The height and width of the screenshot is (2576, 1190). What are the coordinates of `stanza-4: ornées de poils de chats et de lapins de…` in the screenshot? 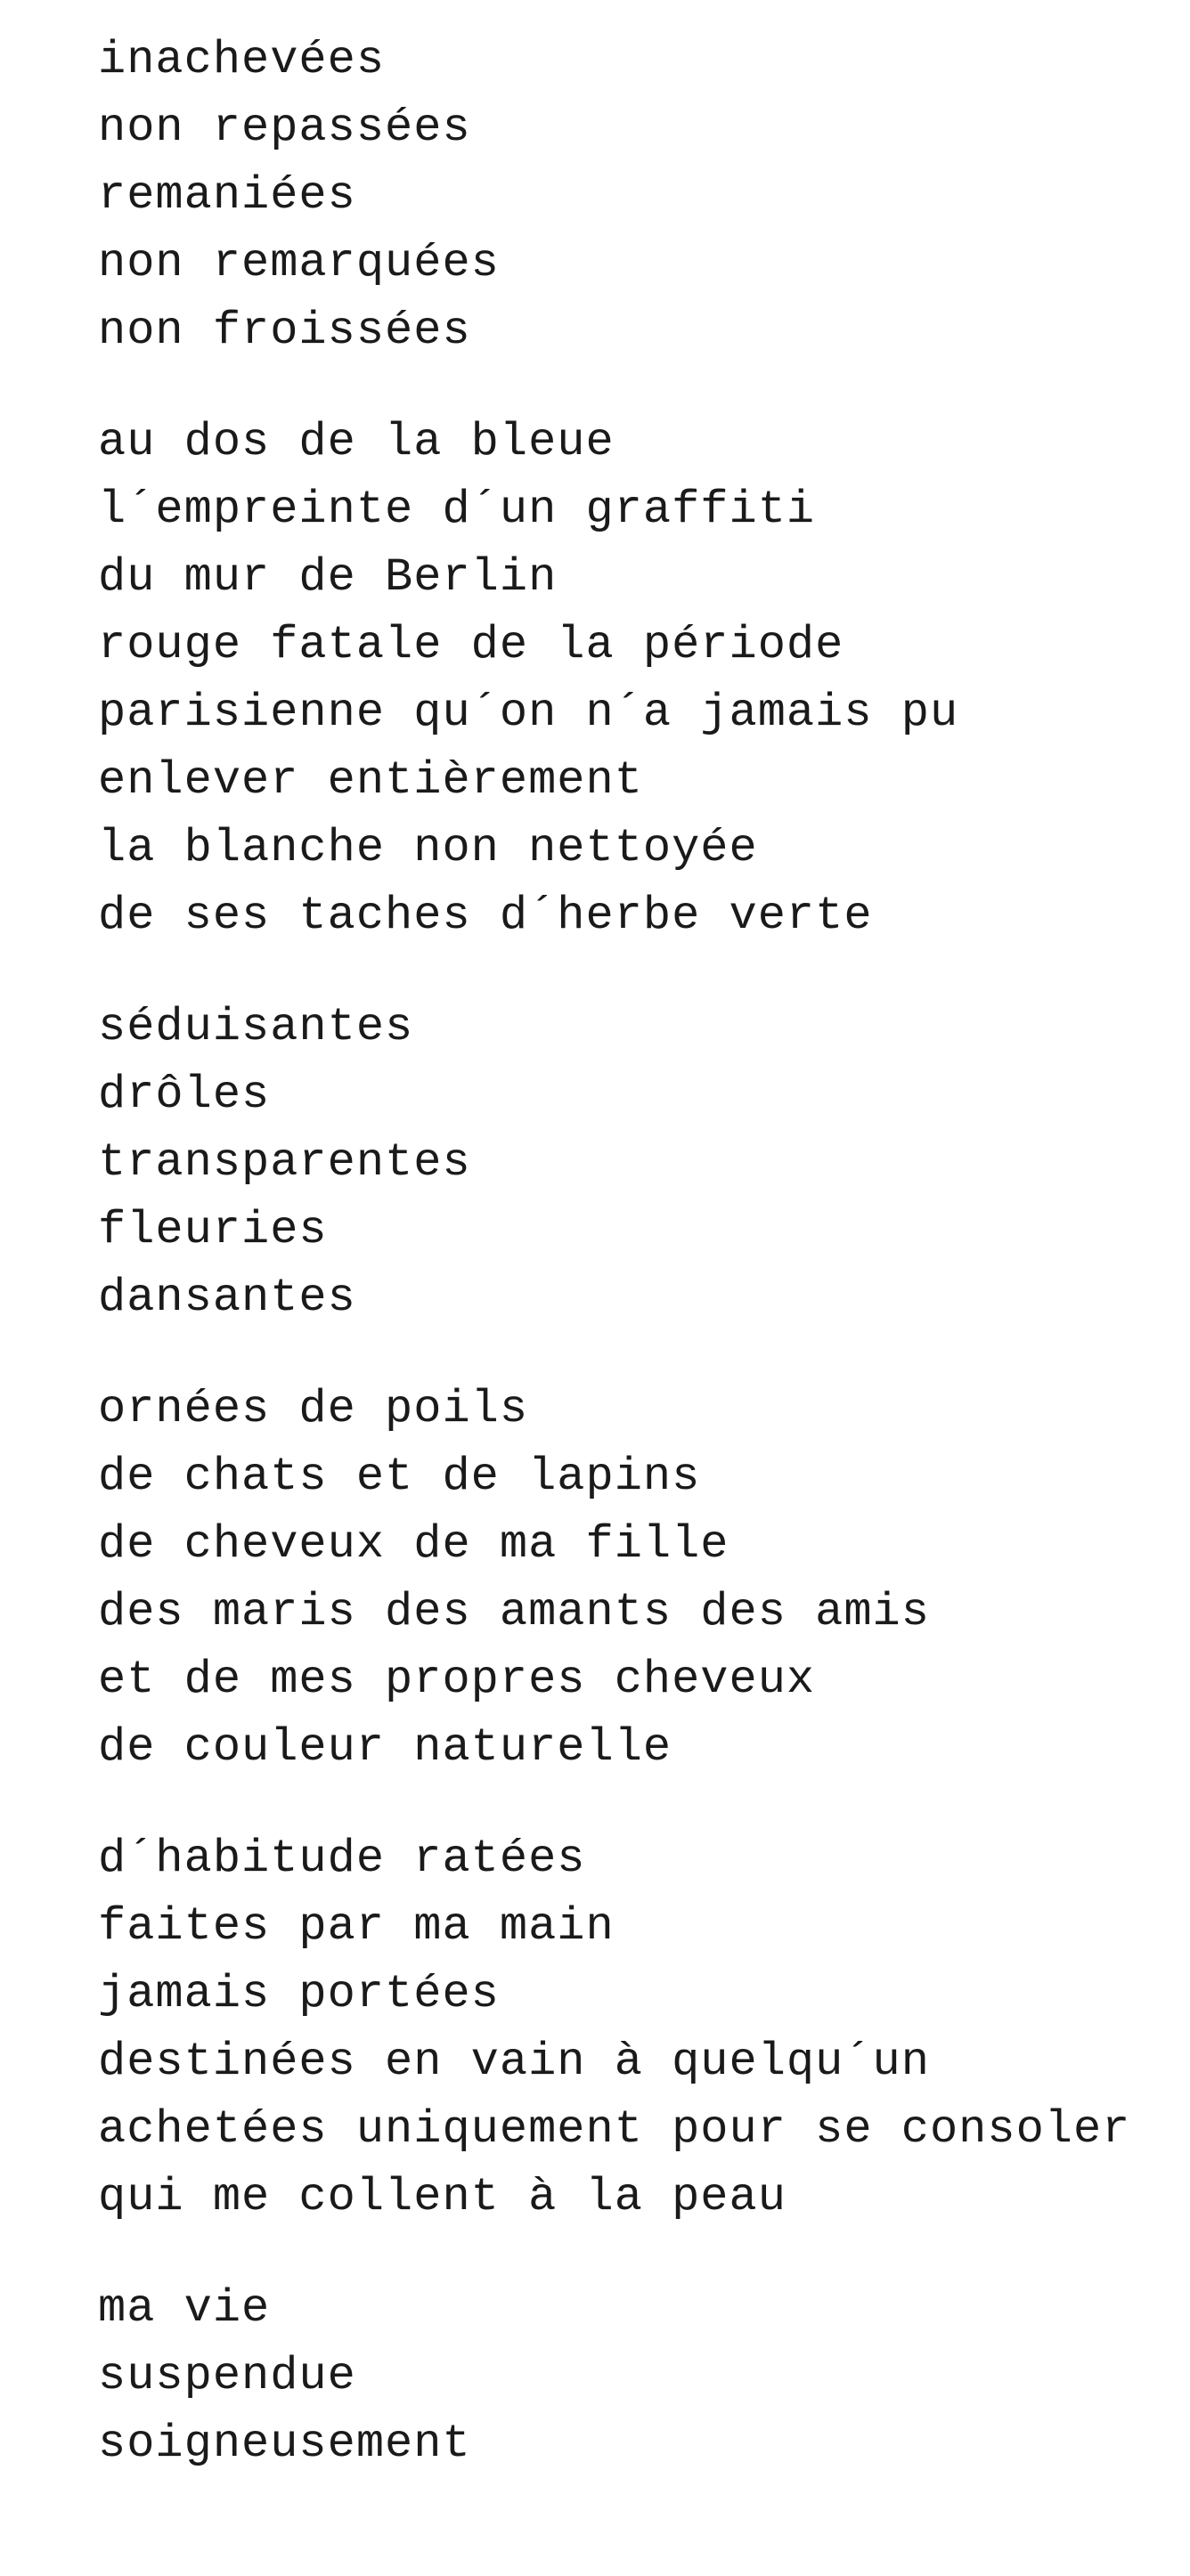 It's located at (624, 1579).